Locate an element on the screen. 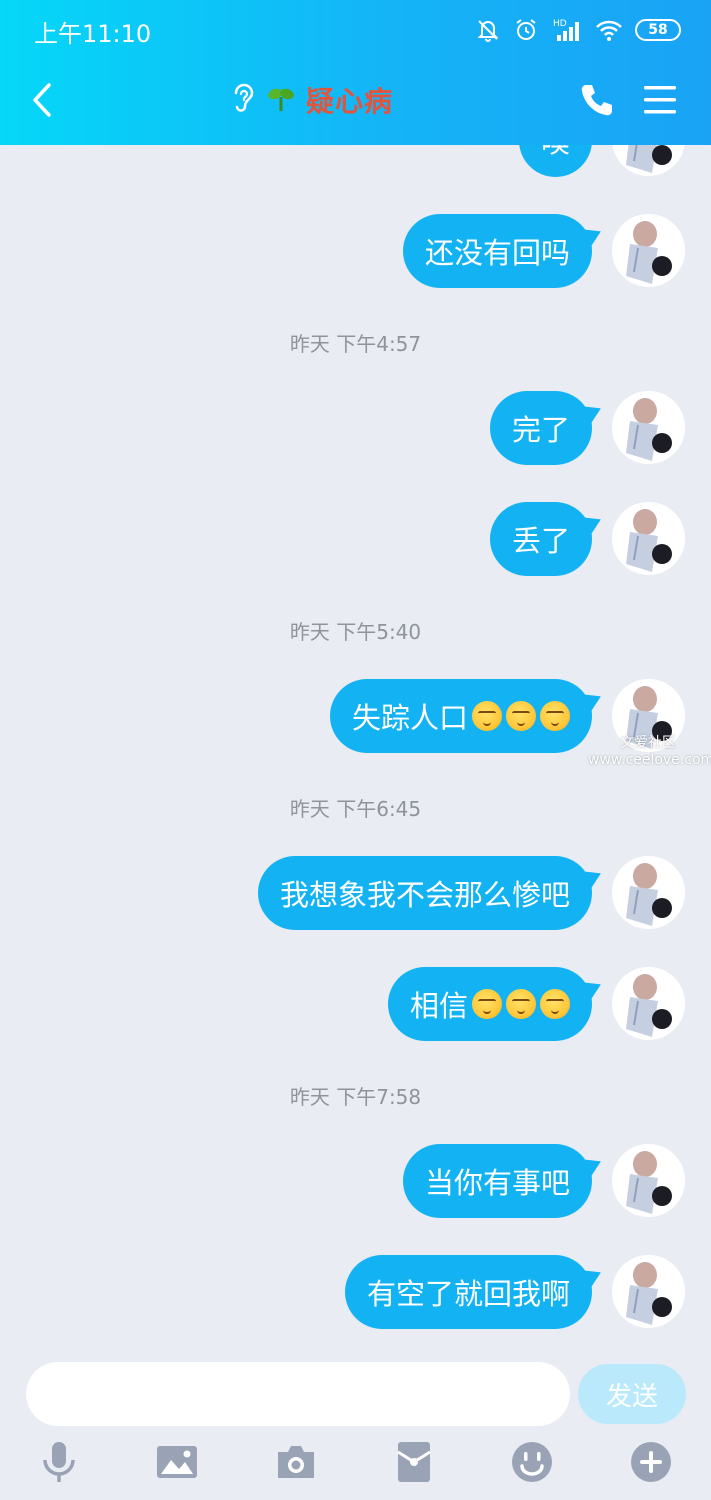 The image size is (711, 1500). back-button is located at coordinates (42, 100).